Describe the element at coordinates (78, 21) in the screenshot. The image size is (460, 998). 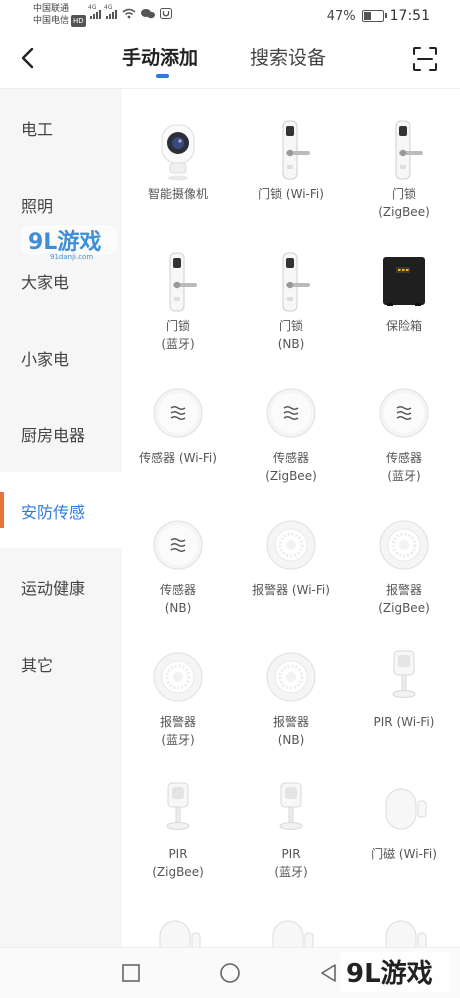
I see `hd-badge: HD` at that location.